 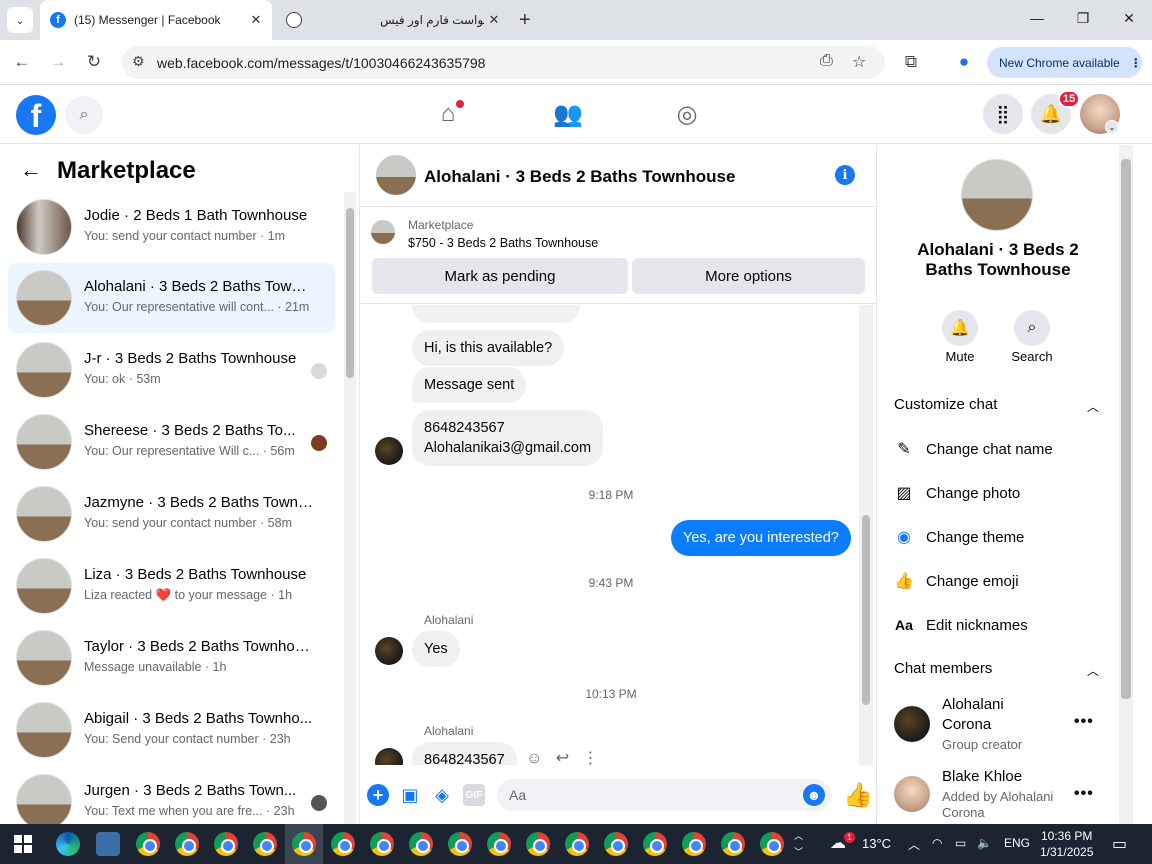 I want to click on profile-icon: ●, so click(x=964, y=62).